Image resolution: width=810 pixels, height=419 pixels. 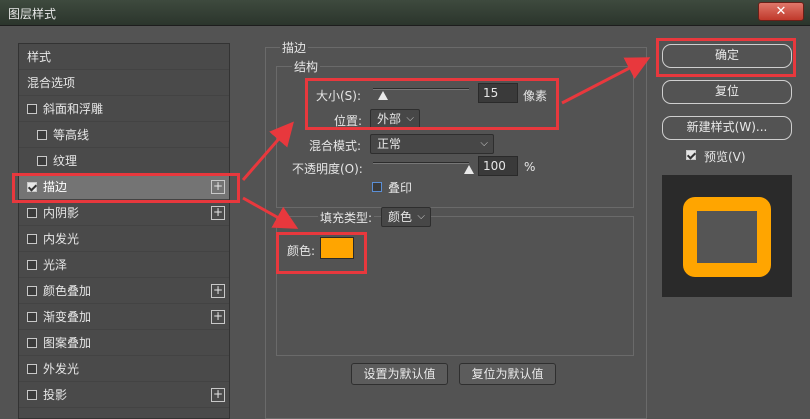 I want to click on arrow-to-size, so click(x=267, y=151).